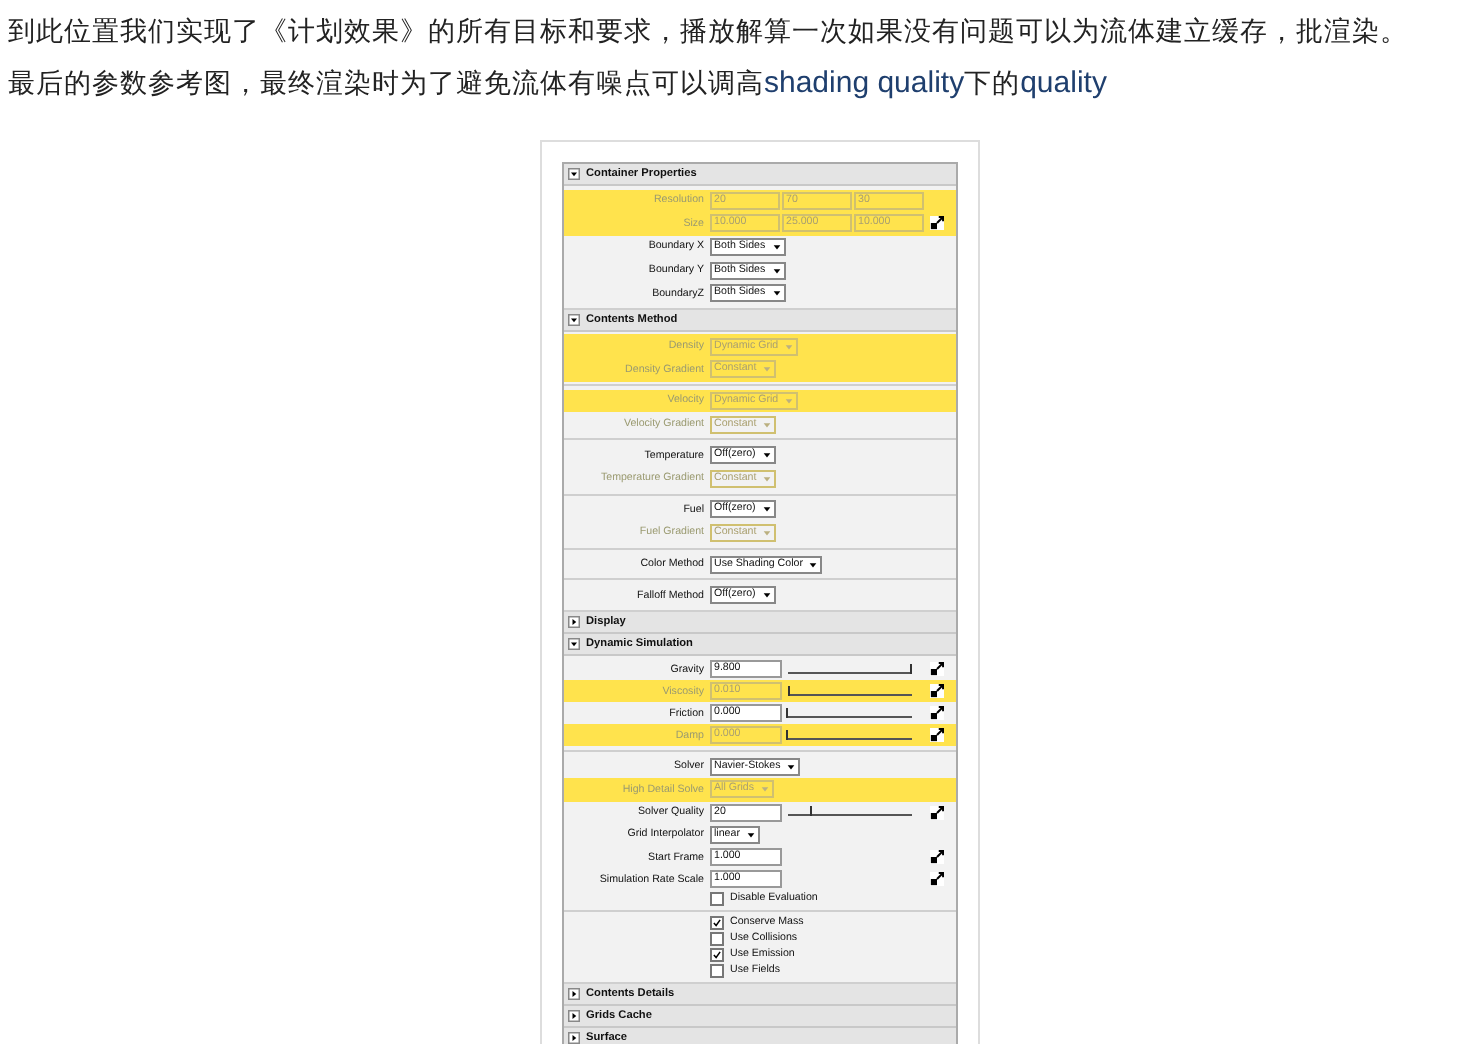 The height and width of the screenshot is (1044, 1468). What do you see at coordinates (992, 84) in the screenshot?
I see `paragraph-text: 下的` at bounding box center [992, 84].